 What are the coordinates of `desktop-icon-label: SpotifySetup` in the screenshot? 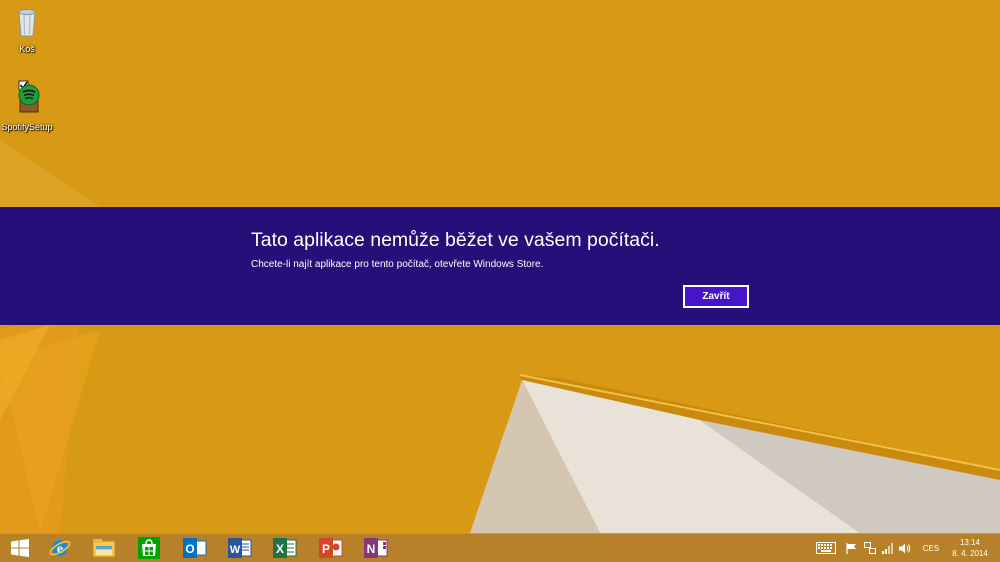 It's located at (27, 127).